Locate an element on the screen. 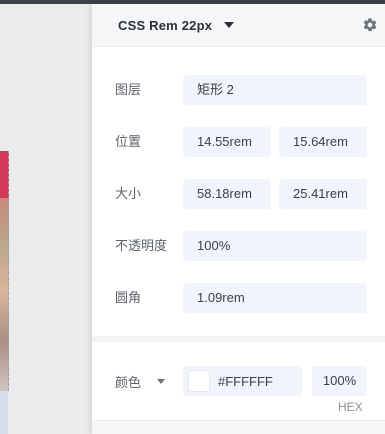  gear-icon is located at coordinates (370, 25).